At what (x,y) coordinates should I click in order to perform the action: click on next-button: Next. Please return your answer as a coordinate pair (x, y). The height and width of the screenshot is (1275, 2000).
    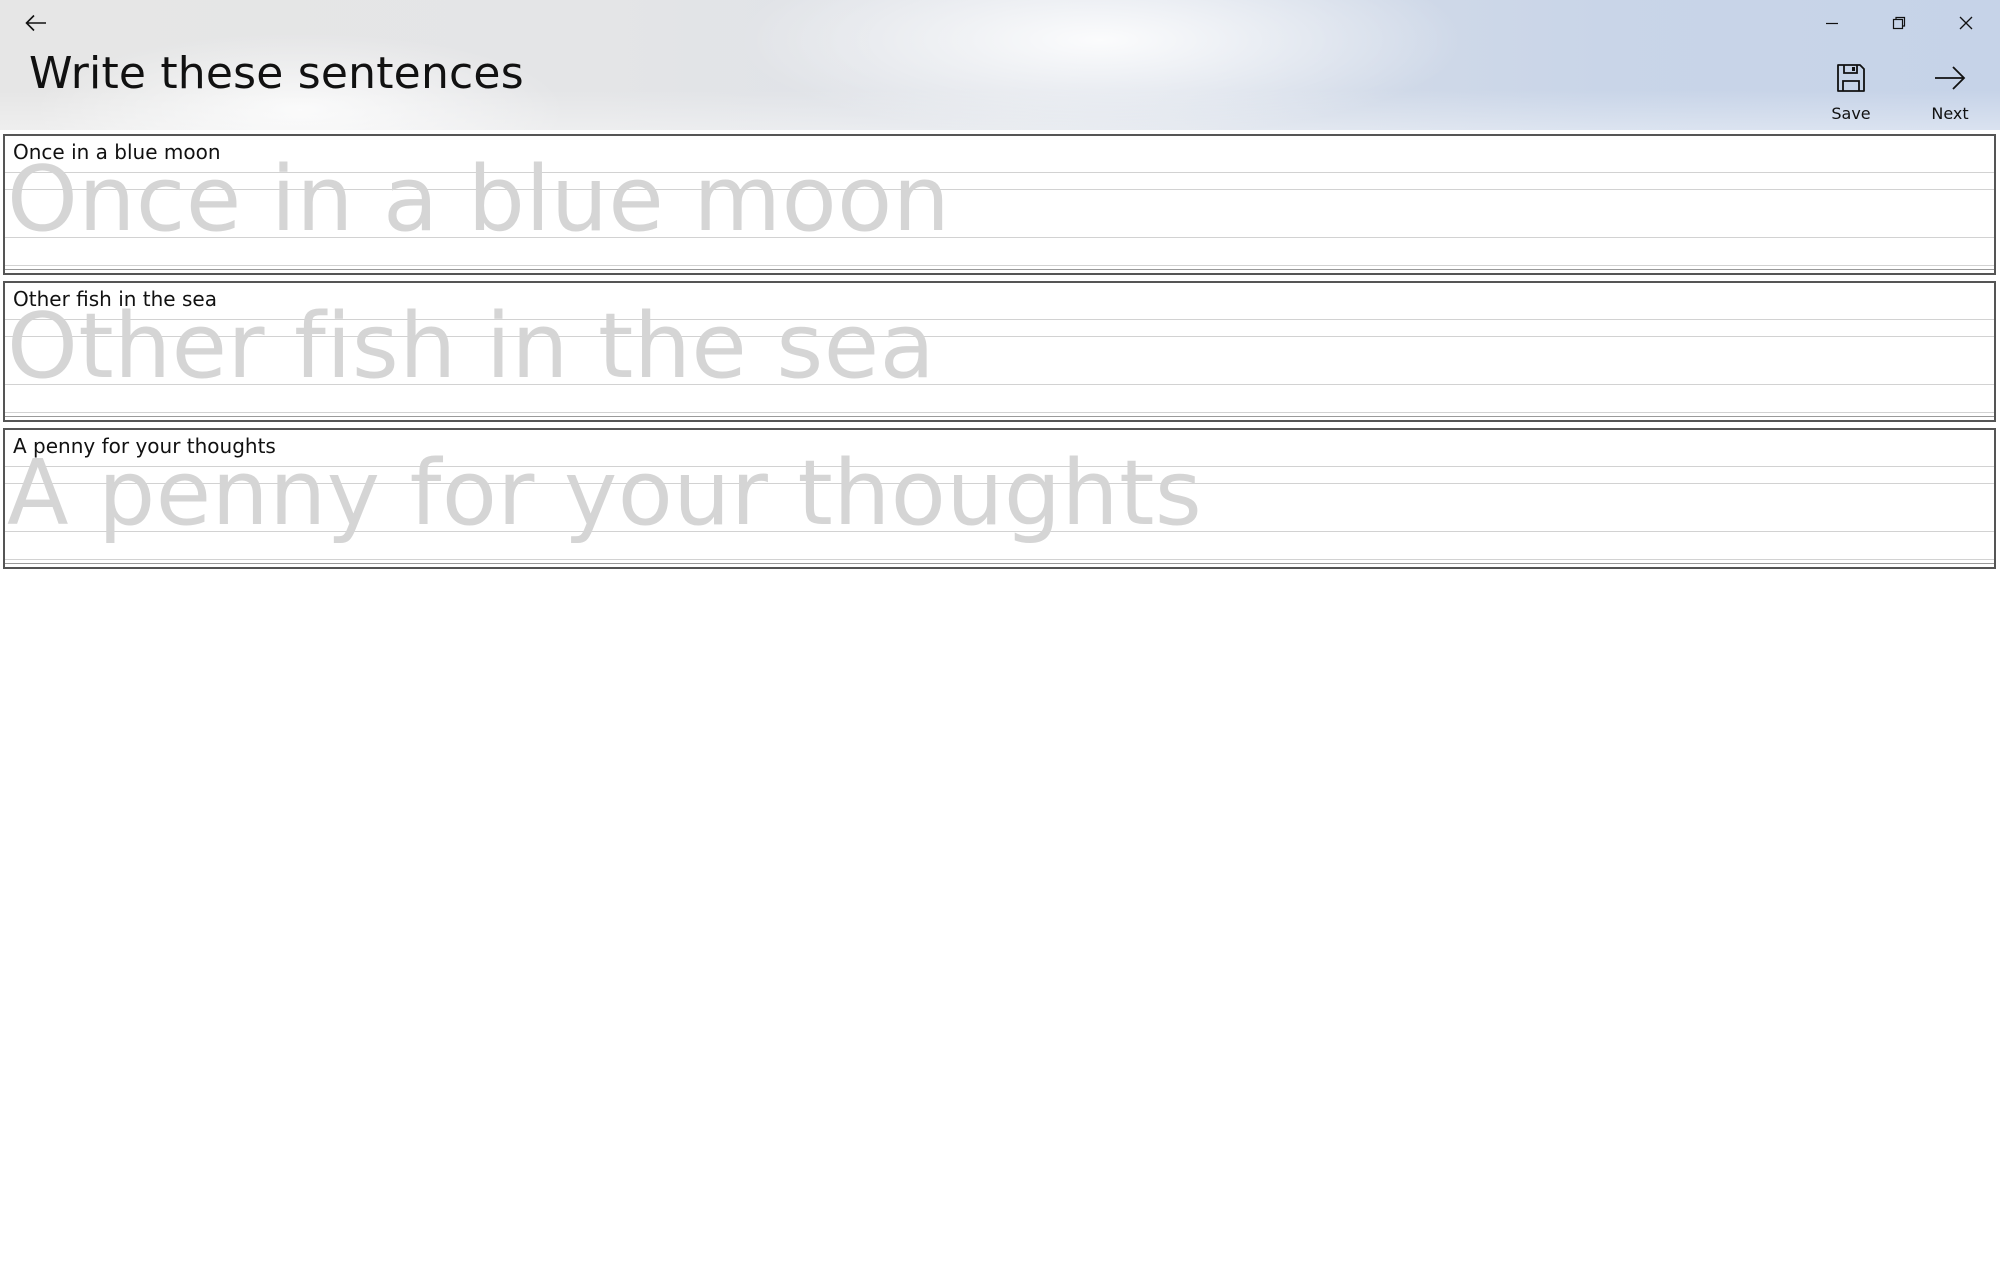
    Looking at the image, I should click on (1950, 92).